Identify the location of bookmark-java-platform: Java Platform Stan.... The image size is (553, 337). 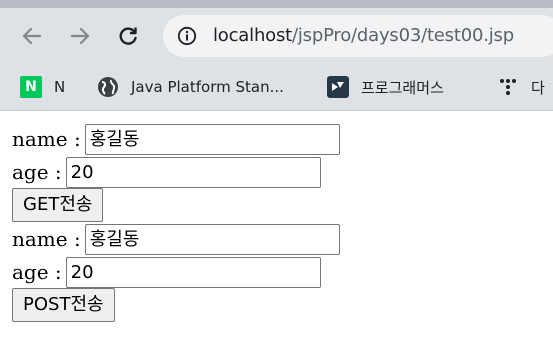
(190, 87).